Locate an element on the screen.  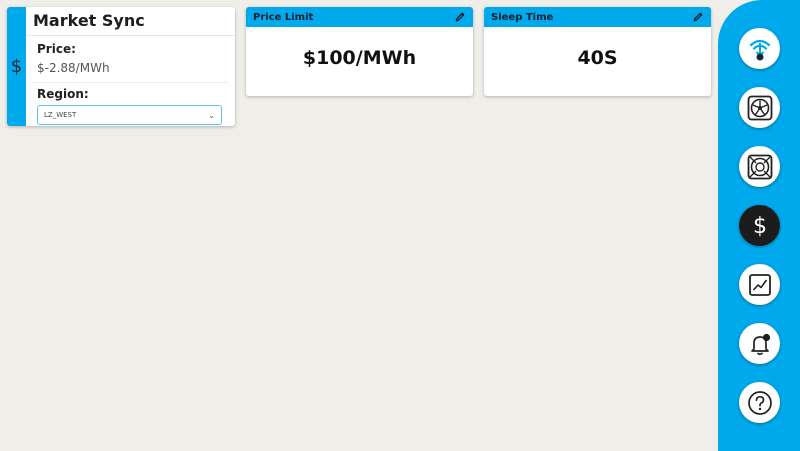
help-icon is located at coordinates (759, 402).